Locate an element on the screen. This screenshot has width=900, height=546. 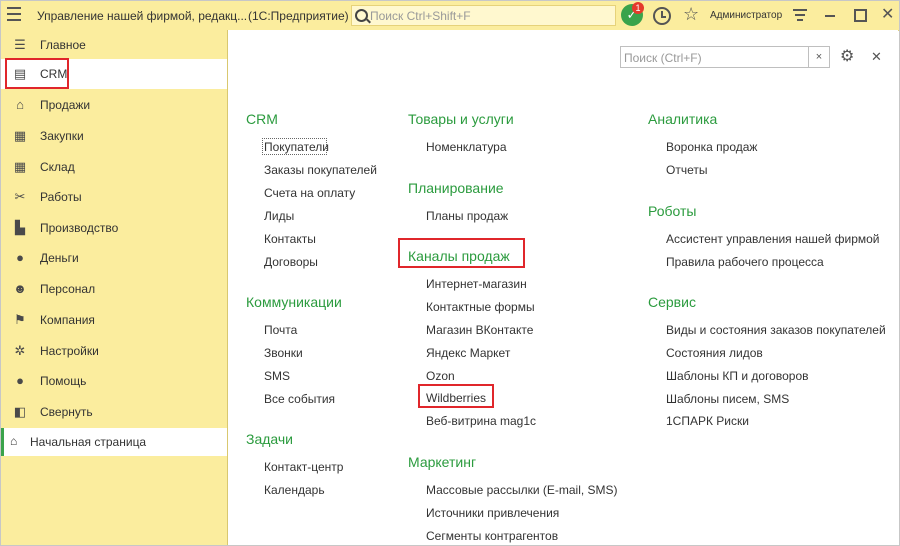
link-lead-sources: Источники привлечения is located at coordinates (492, 513).